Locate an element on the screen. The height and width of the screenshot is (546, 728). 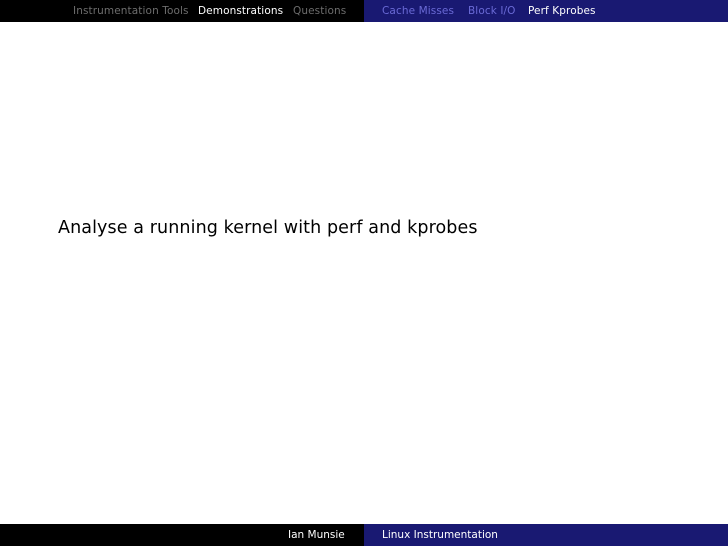
footer-author-panel: Ian Munsie is located at coordinates (182, 535).